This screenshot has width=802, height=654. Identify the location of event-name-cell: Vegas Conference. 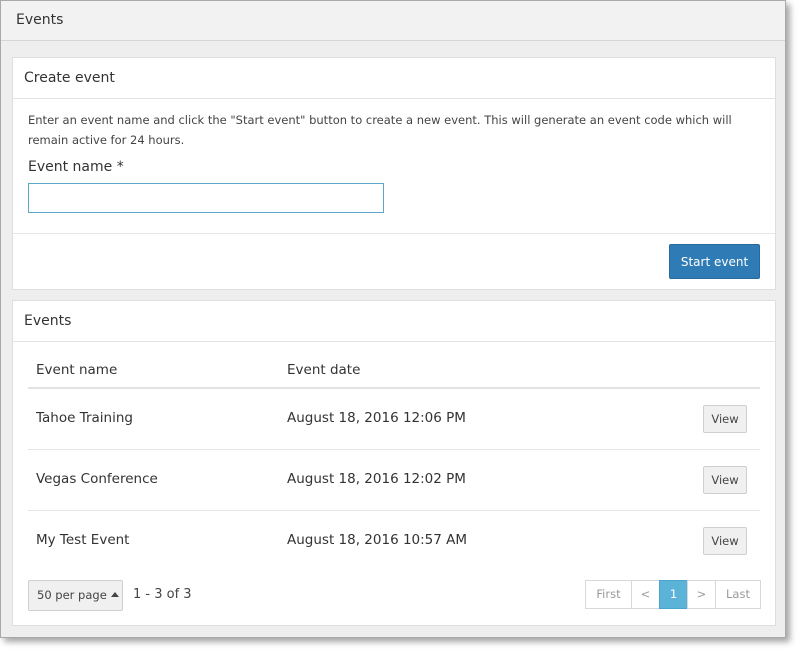
(97, 479).